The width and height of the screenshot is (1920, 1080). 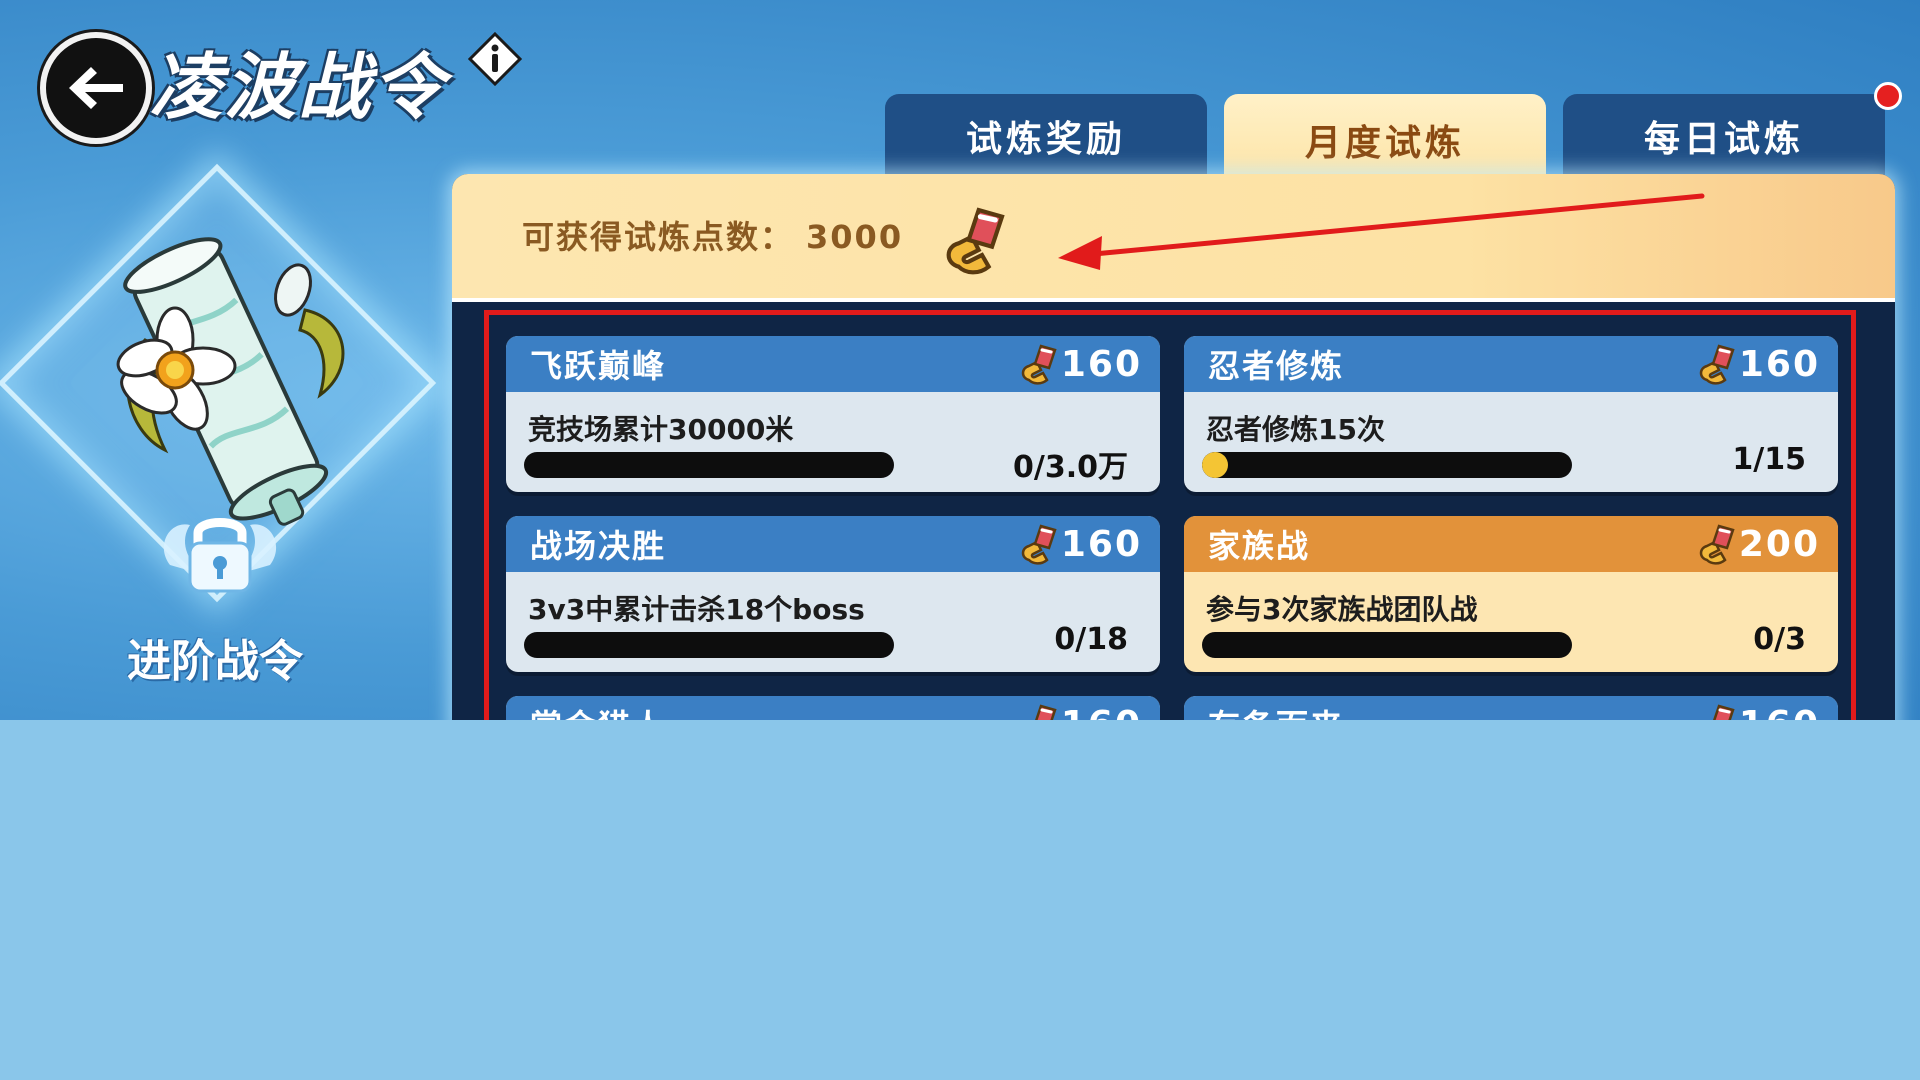 I want to click on back-button, so click(x=96, y=88).